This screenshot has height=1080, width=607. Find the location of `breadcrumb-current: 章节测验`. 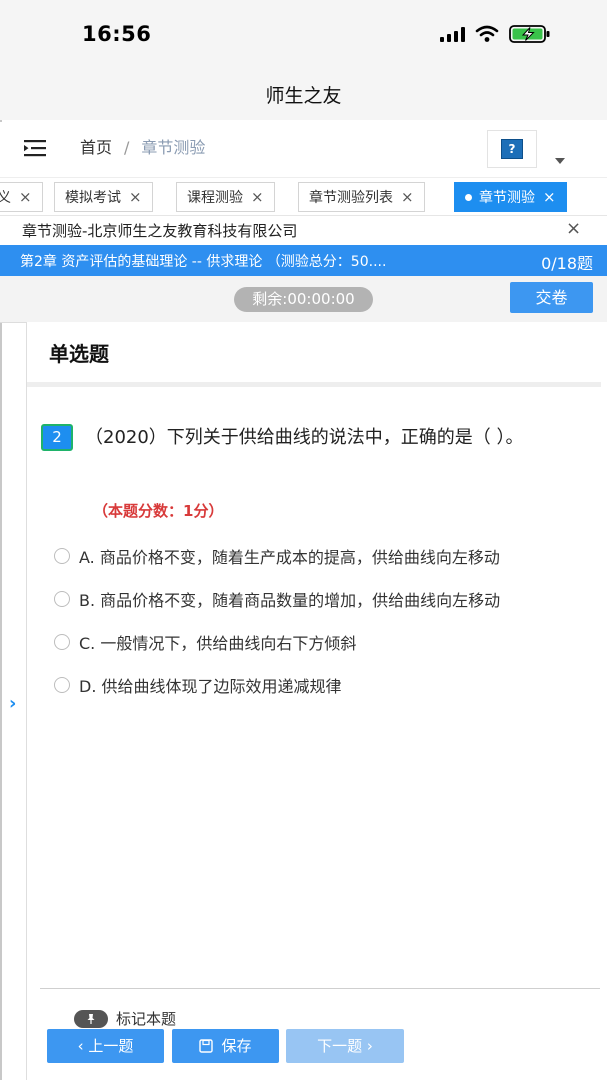

breadcrumb-current: 章节测验 is located at coordinates (173, 147).